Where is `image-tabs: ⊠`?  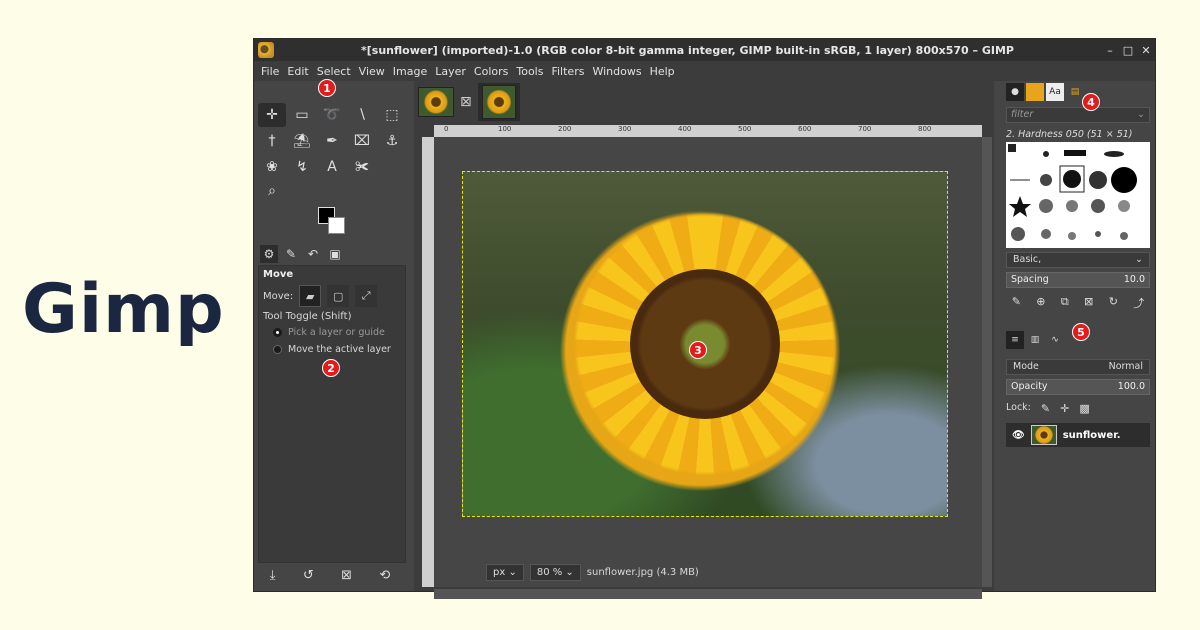
image-tabs: ⊠ is located at coordinates (704, 102).